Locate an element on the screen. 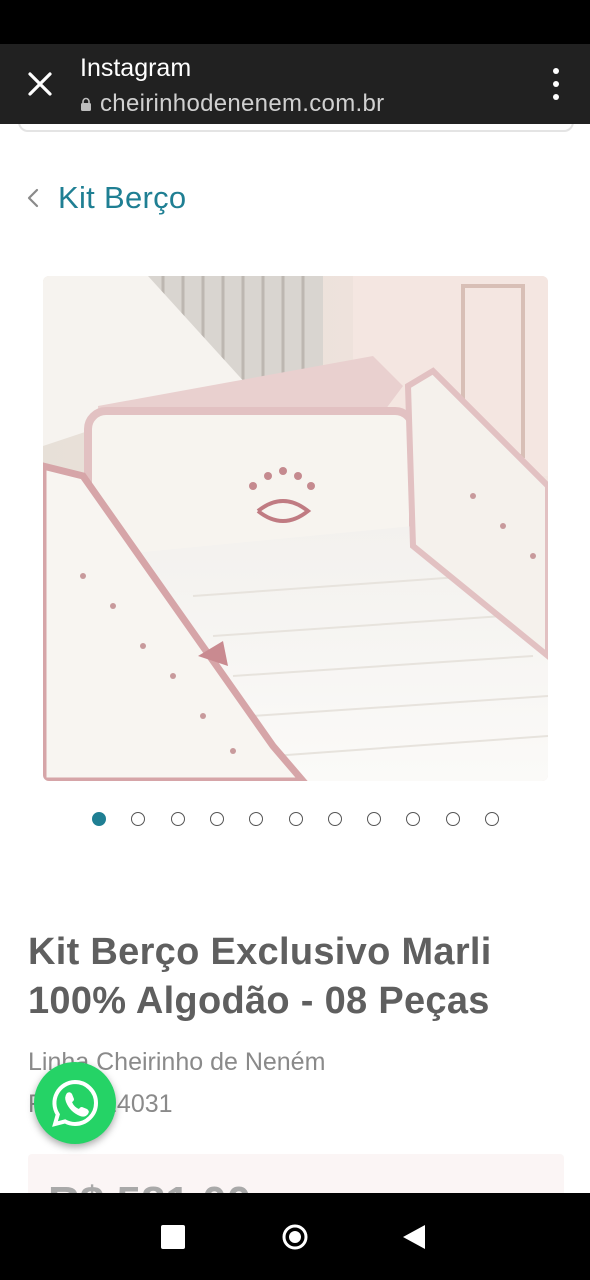 Image resolution: width=590 pixels, height=1280 pixels. lock-icon is located at coordinates (87, 104).